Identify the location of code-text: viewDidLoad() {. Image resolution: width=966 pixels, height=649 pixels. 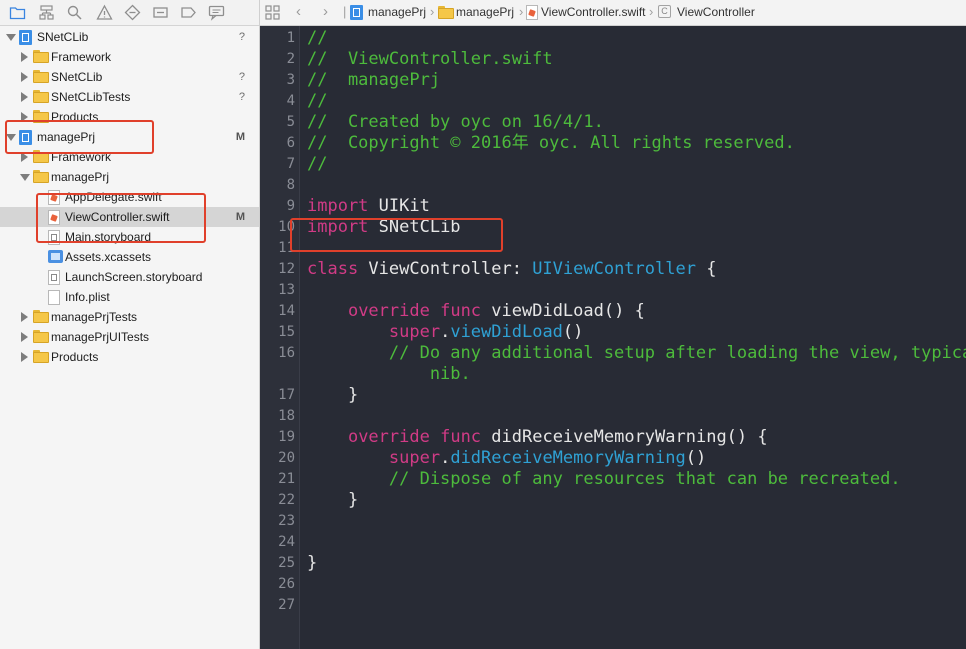
(563, 311).